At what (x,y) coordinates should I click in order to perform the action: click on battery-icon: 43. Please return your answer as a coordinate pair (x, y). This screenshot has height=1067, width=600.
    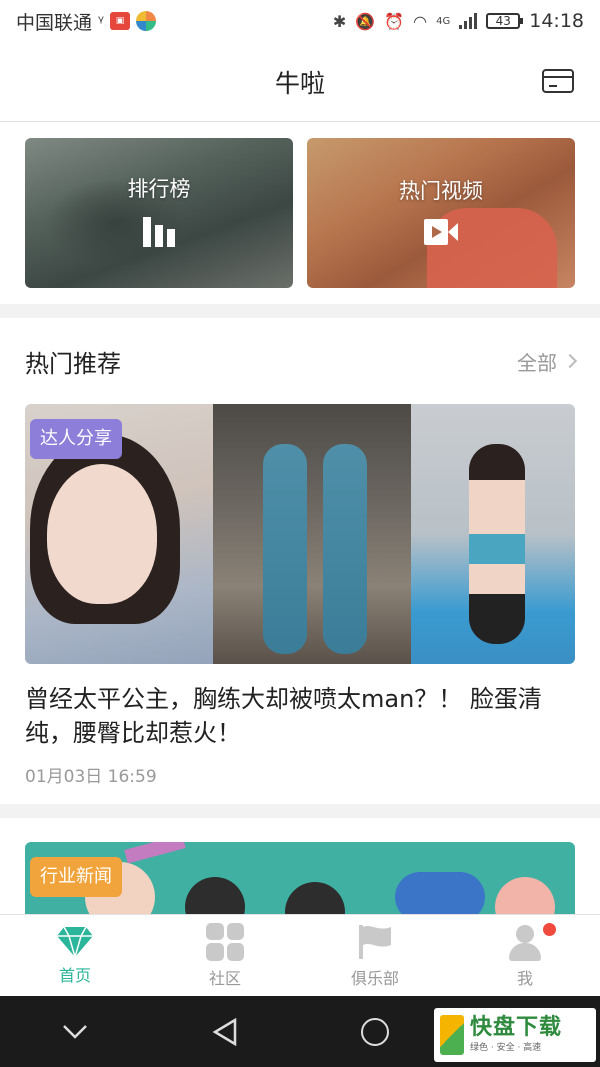
    Looking at the image, I should click on (505, 21).